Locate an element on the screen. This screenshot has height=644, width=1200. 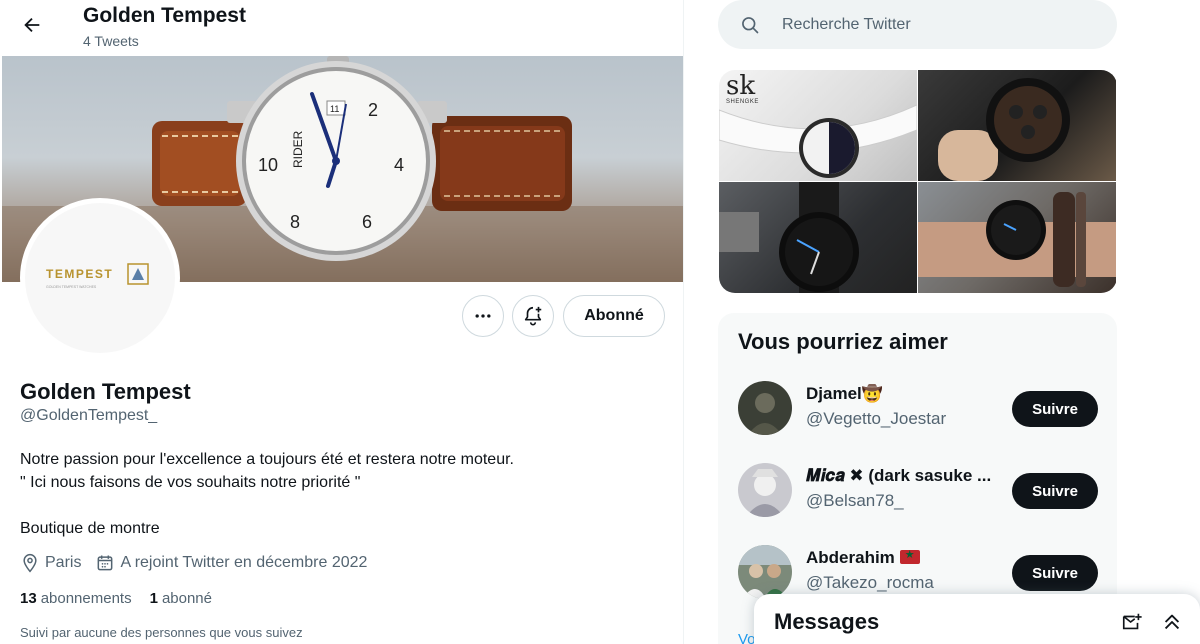
new-message-button is located at coordinates (1132, 622).